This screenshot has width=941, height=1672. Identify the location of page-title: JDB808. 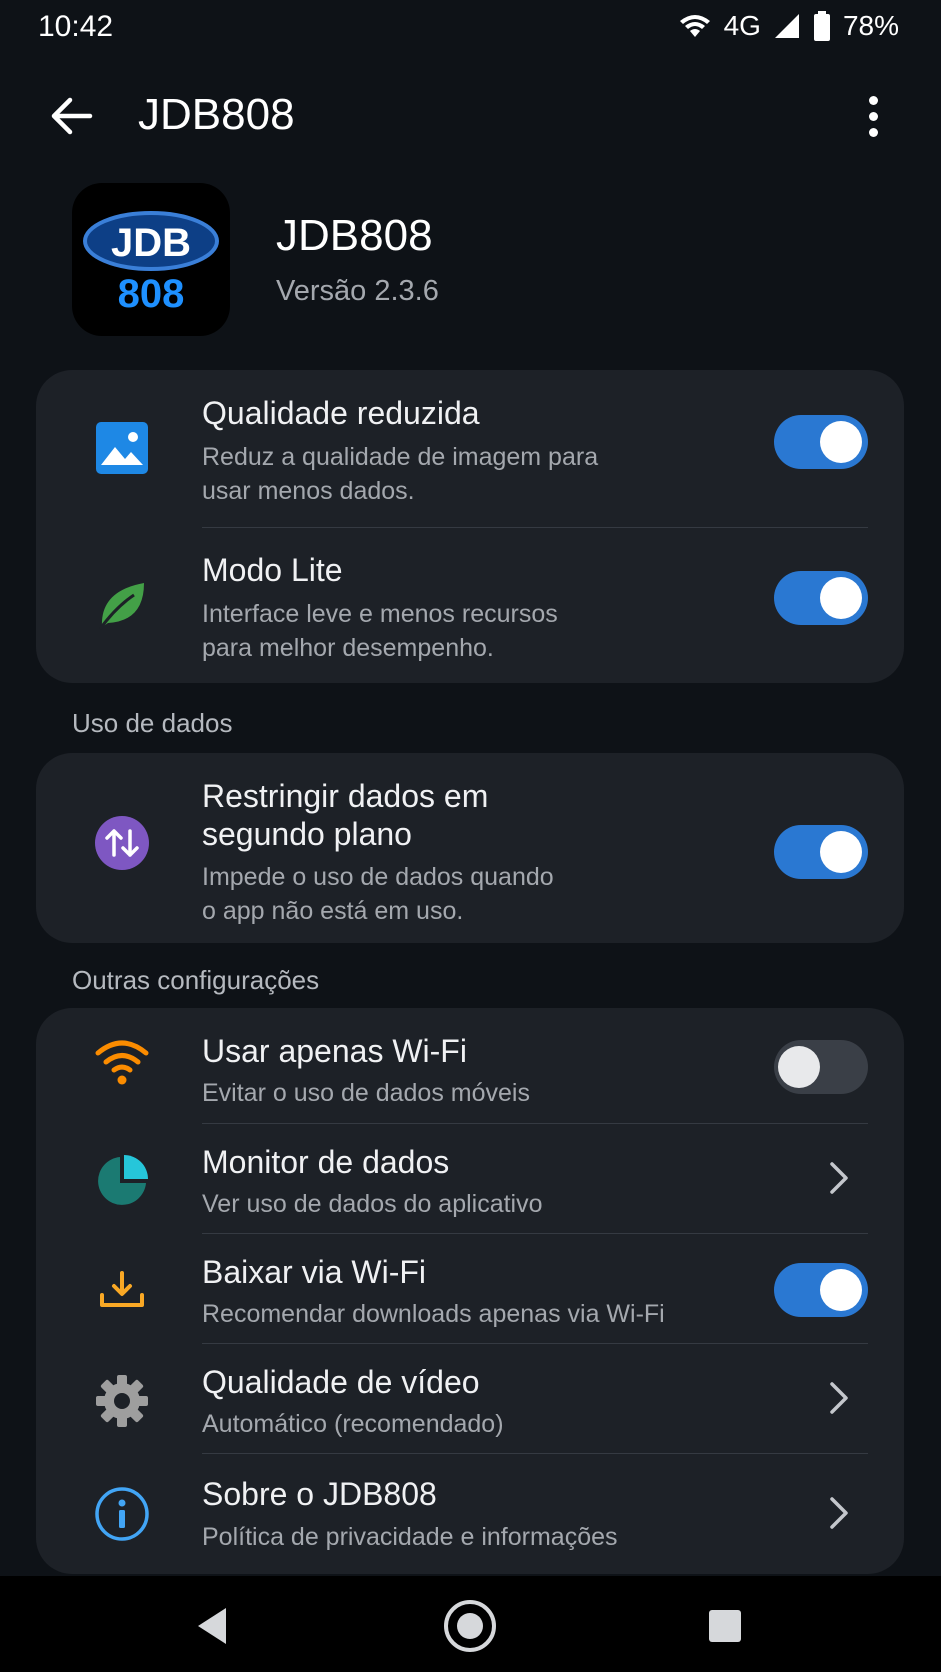
(216, 114).